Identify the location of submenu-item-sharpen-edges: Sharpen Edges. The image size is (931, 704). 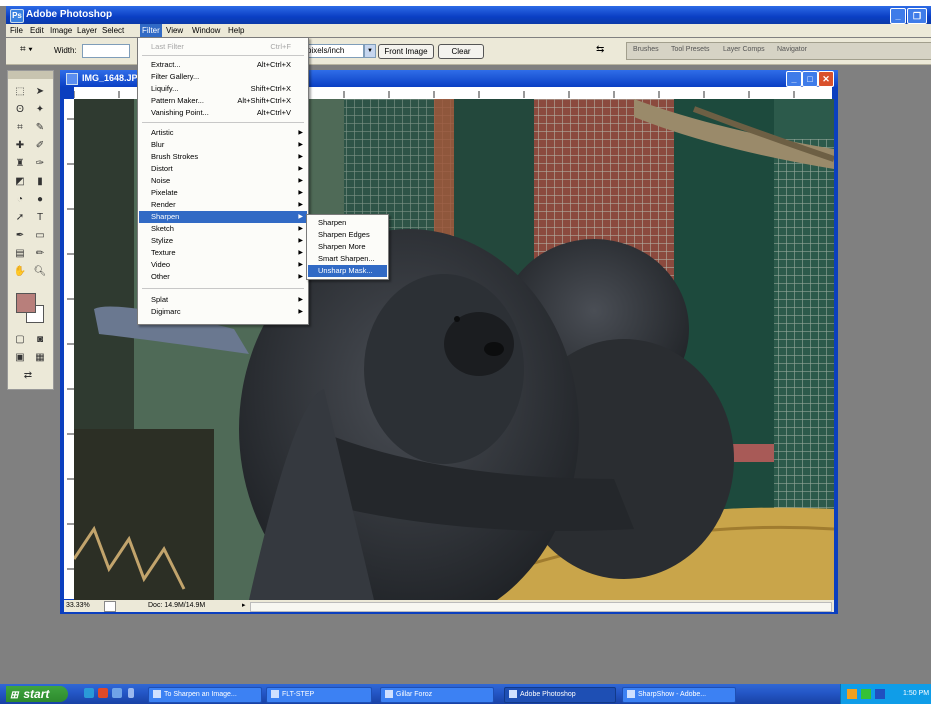
(347, 235).